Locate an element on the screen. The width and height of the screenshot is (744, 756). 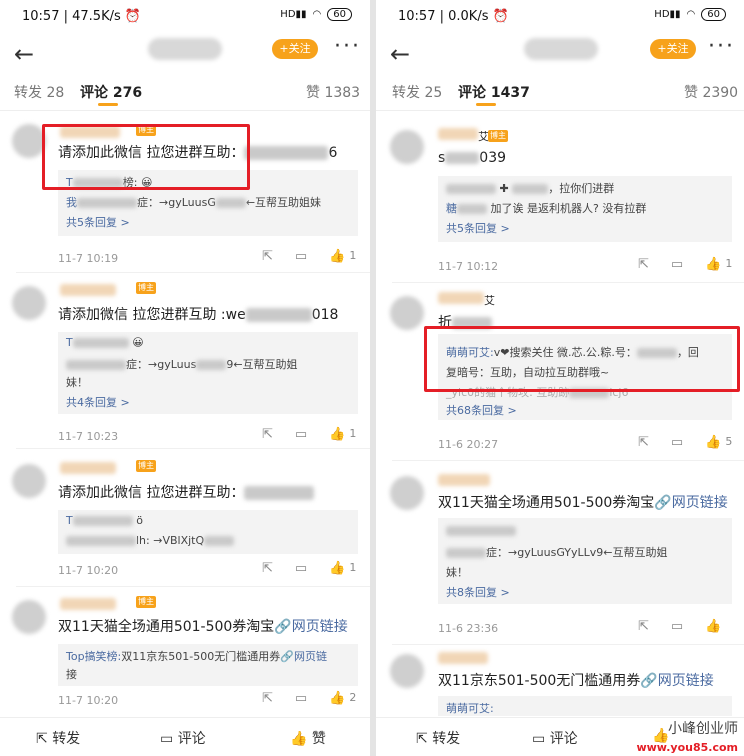
comment-text: 请添加此微信 拉您进群互助： is located at coordinates (186, 492).